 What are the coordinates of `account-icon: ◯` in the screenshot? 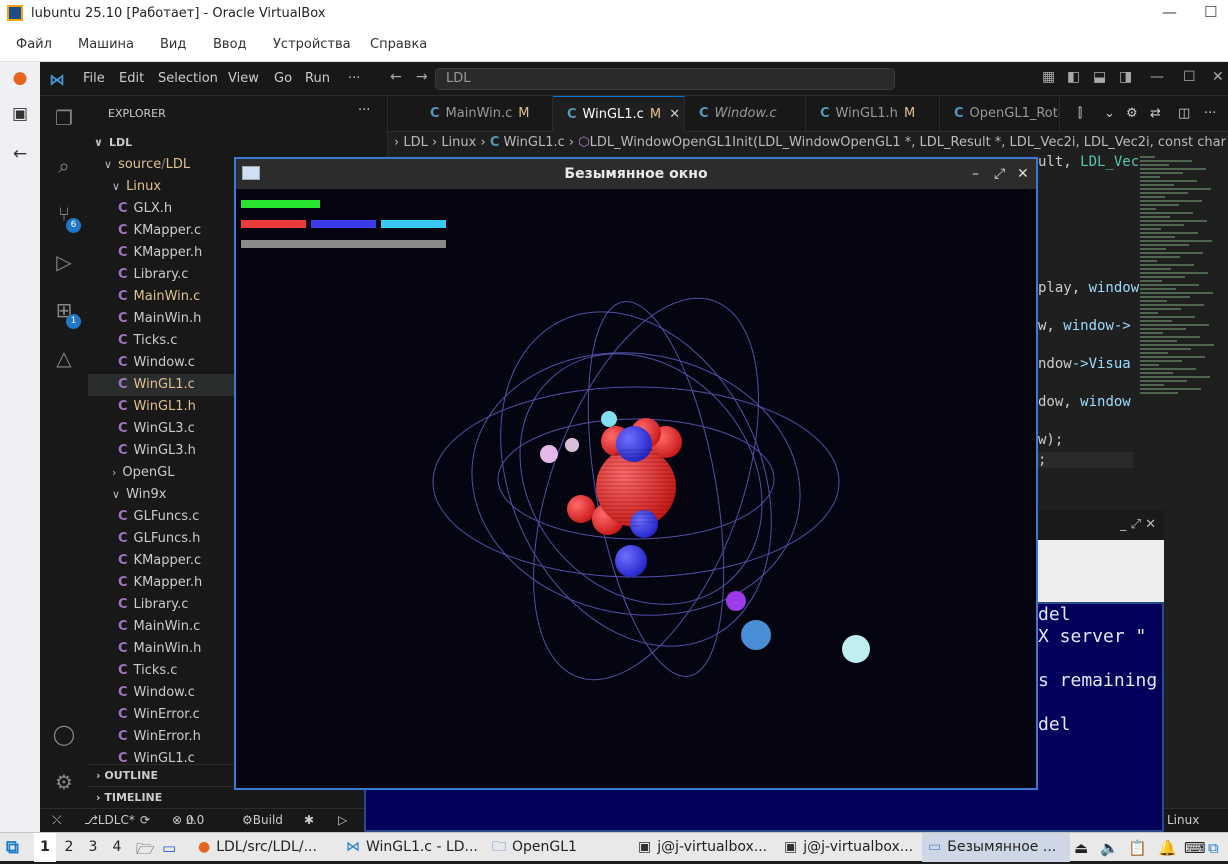 It's located at (64, 735).